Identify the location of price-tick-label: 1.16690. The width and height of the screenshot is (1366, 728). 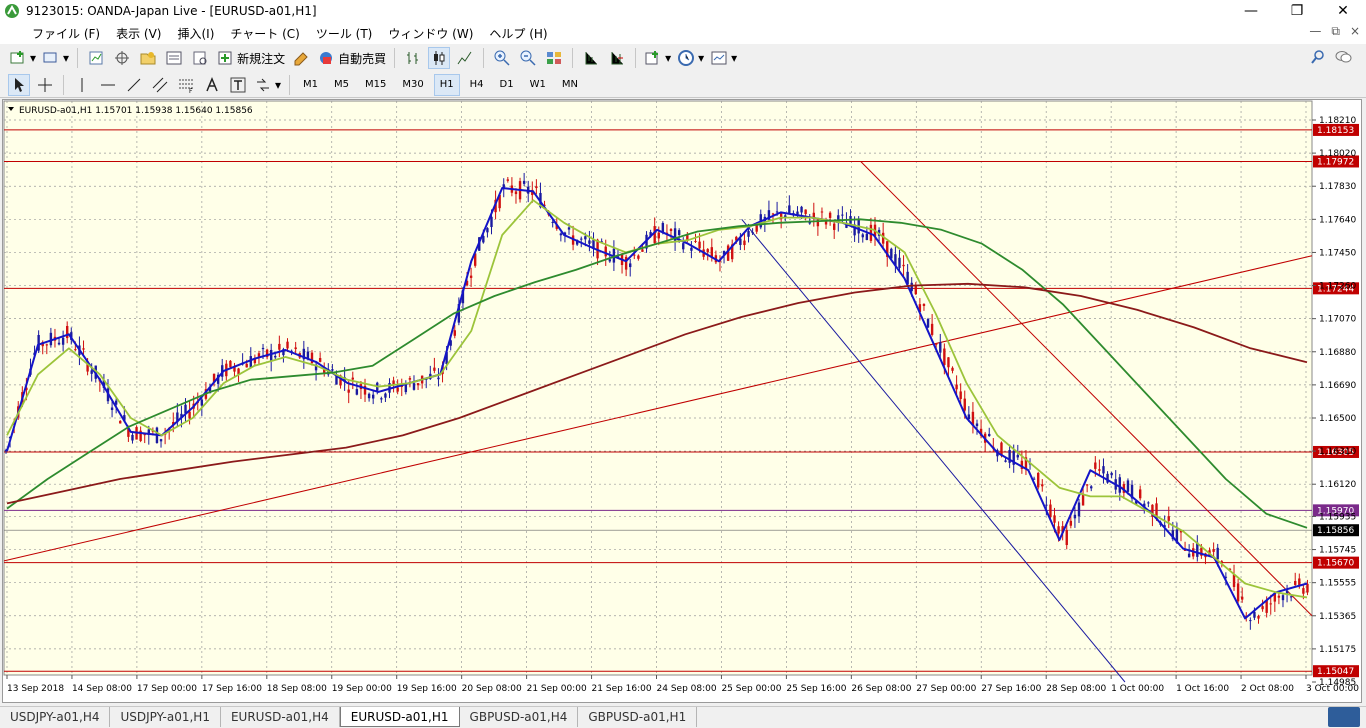
(1337, 386).